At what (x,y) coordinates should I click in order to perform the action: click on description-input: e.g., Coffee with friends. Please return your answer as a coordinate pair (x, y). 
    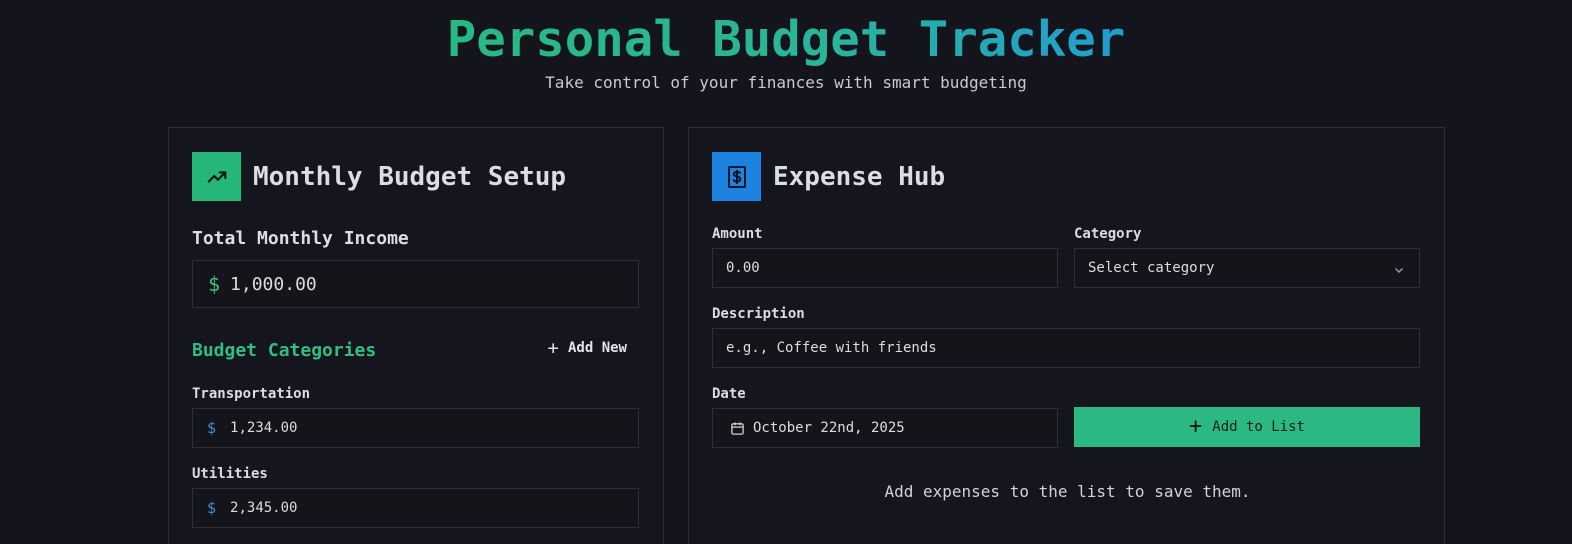
    Looking at the image, I should click on (1066, 348).